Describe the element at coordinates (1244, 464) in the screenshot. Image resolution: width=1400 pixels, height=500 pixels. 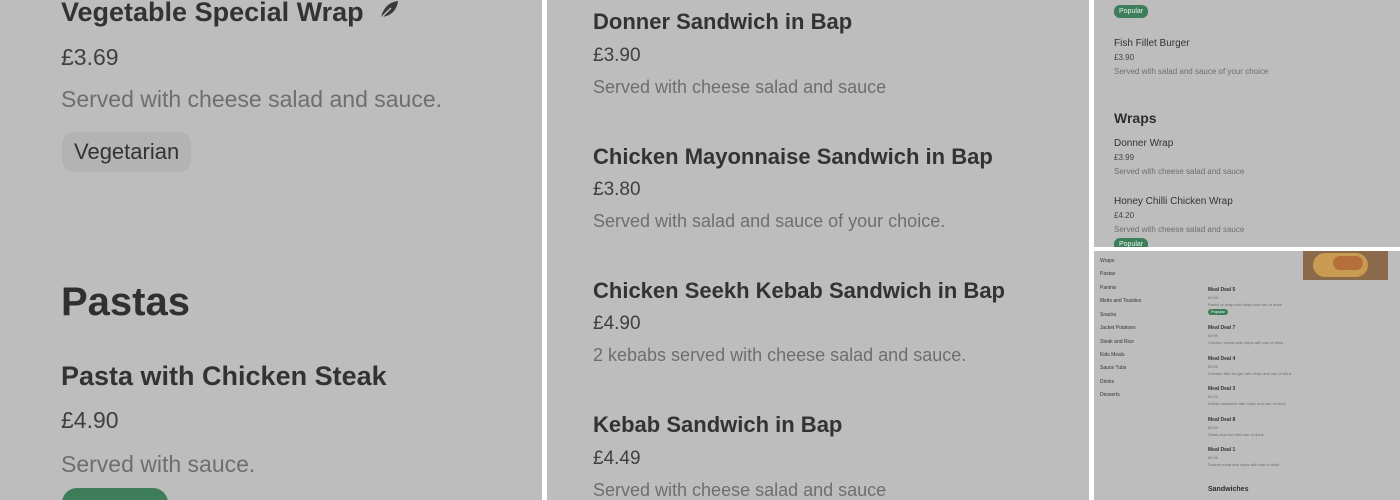
I see `menu-item-description: Donner meat and chips with can of drink` at that location.